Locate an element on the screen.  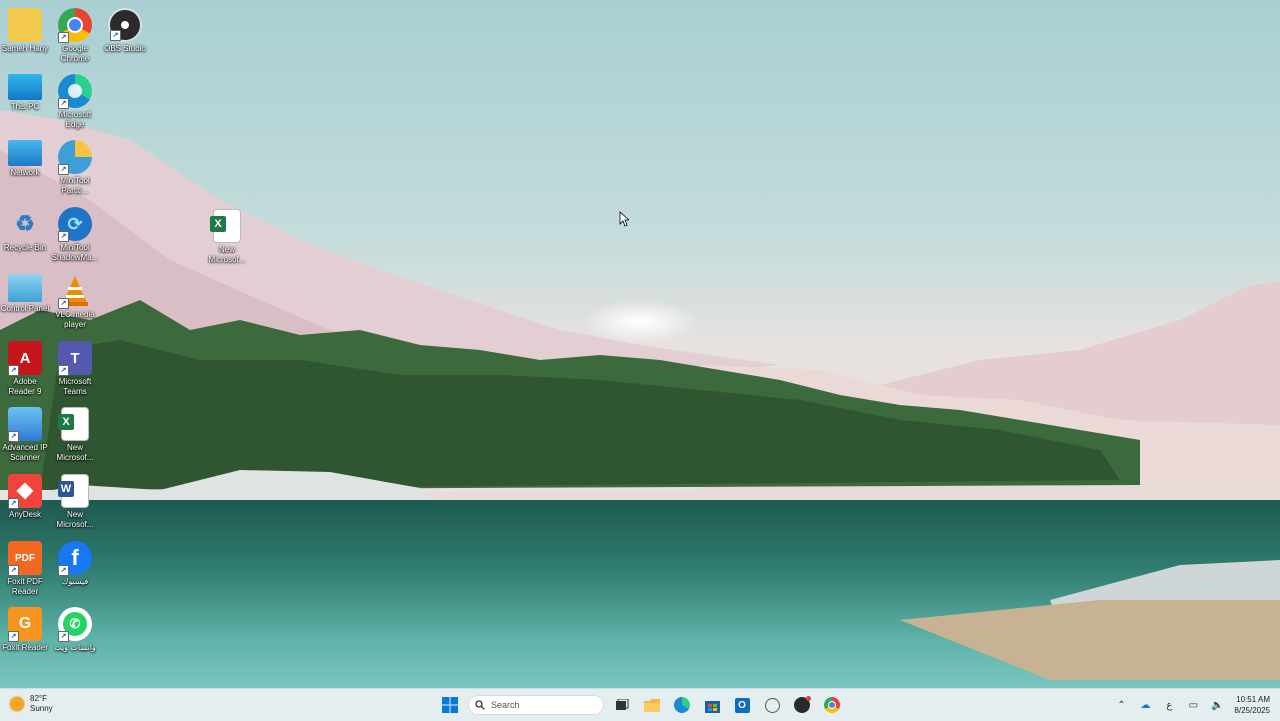
desktop-icon-obs-studio: ↗ OBS Studio is located at coordinates (125, 29).